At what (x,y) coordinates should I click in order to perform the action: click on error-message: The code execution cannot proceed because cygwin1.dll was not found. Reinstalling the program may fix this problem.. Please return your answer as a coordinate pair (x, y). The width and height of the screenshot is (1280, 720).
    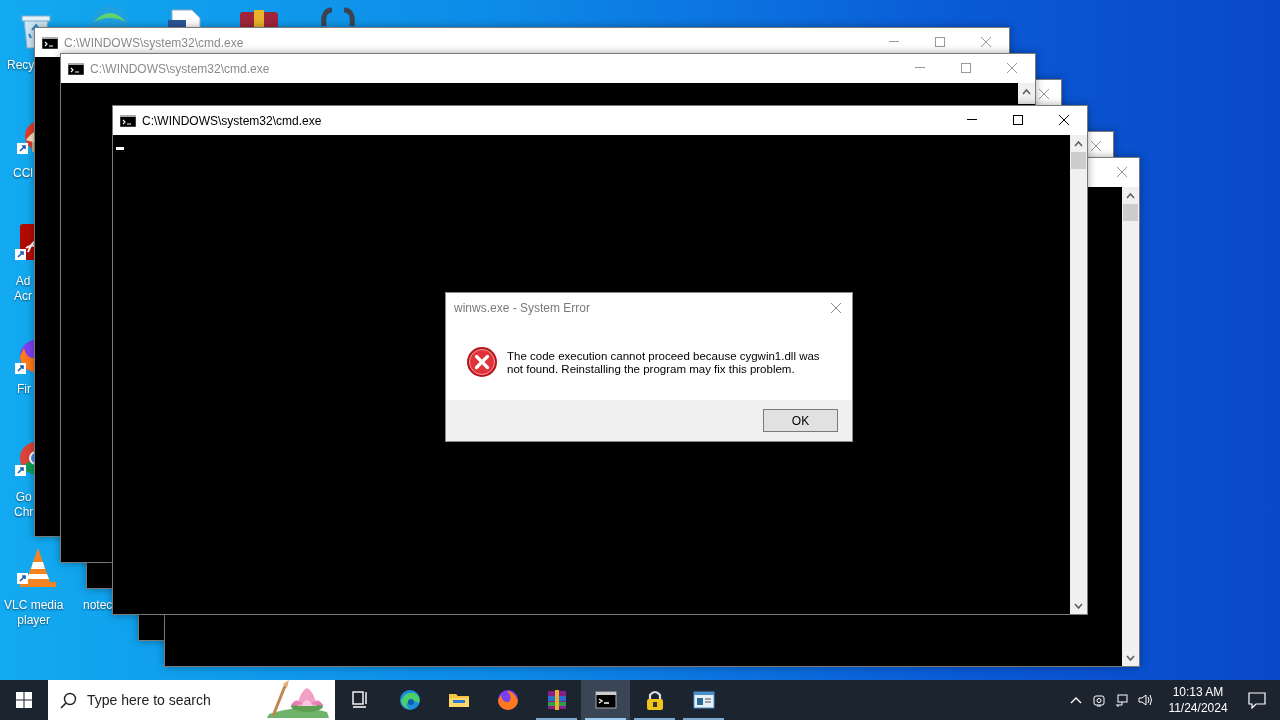
    Looking at the image, I should click on (664, 362).